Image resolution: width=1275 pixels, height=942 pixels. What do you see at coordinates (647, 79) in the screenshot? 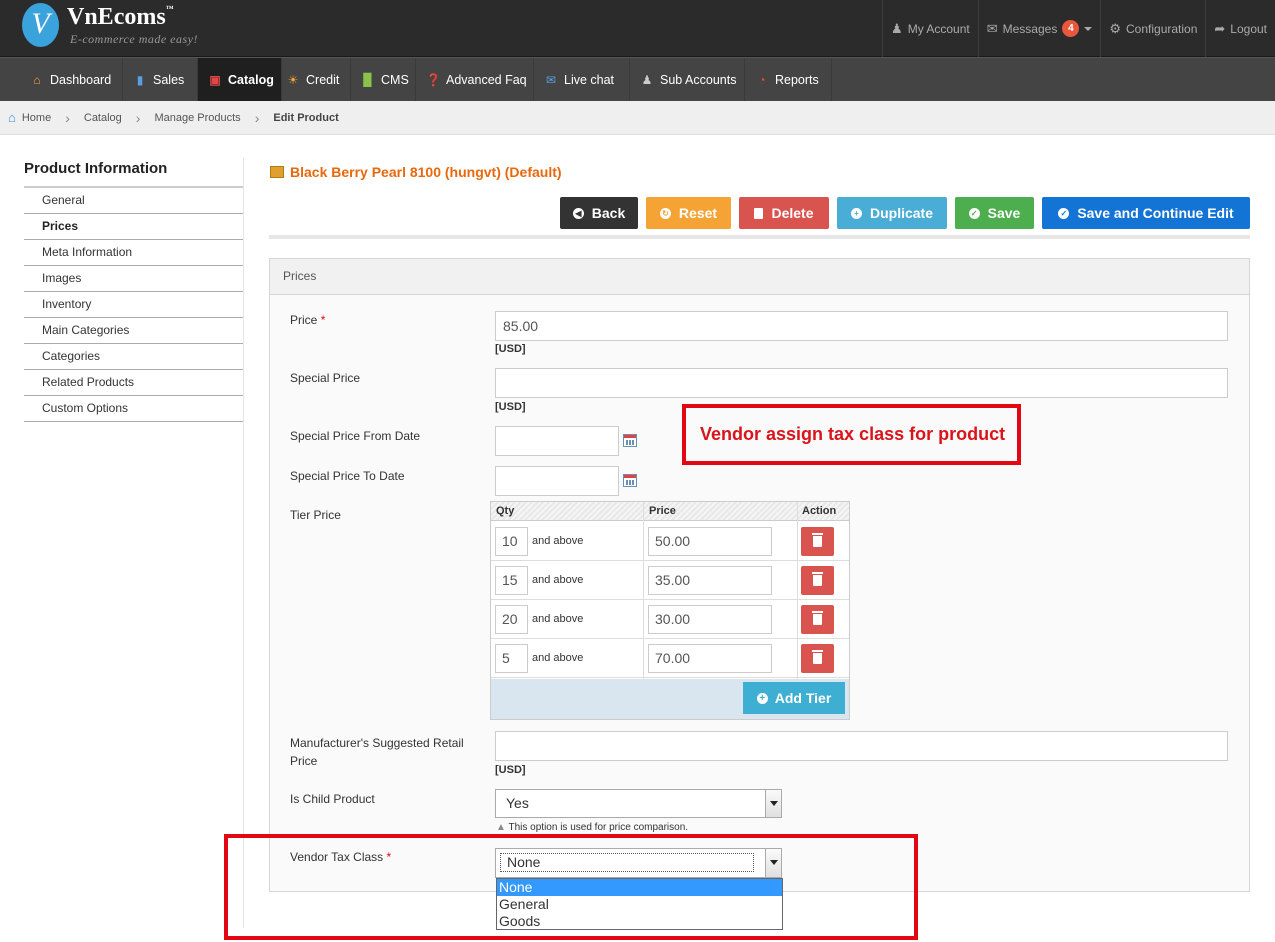
I see `user-icon: ♟` at bounding box center [647, 79].